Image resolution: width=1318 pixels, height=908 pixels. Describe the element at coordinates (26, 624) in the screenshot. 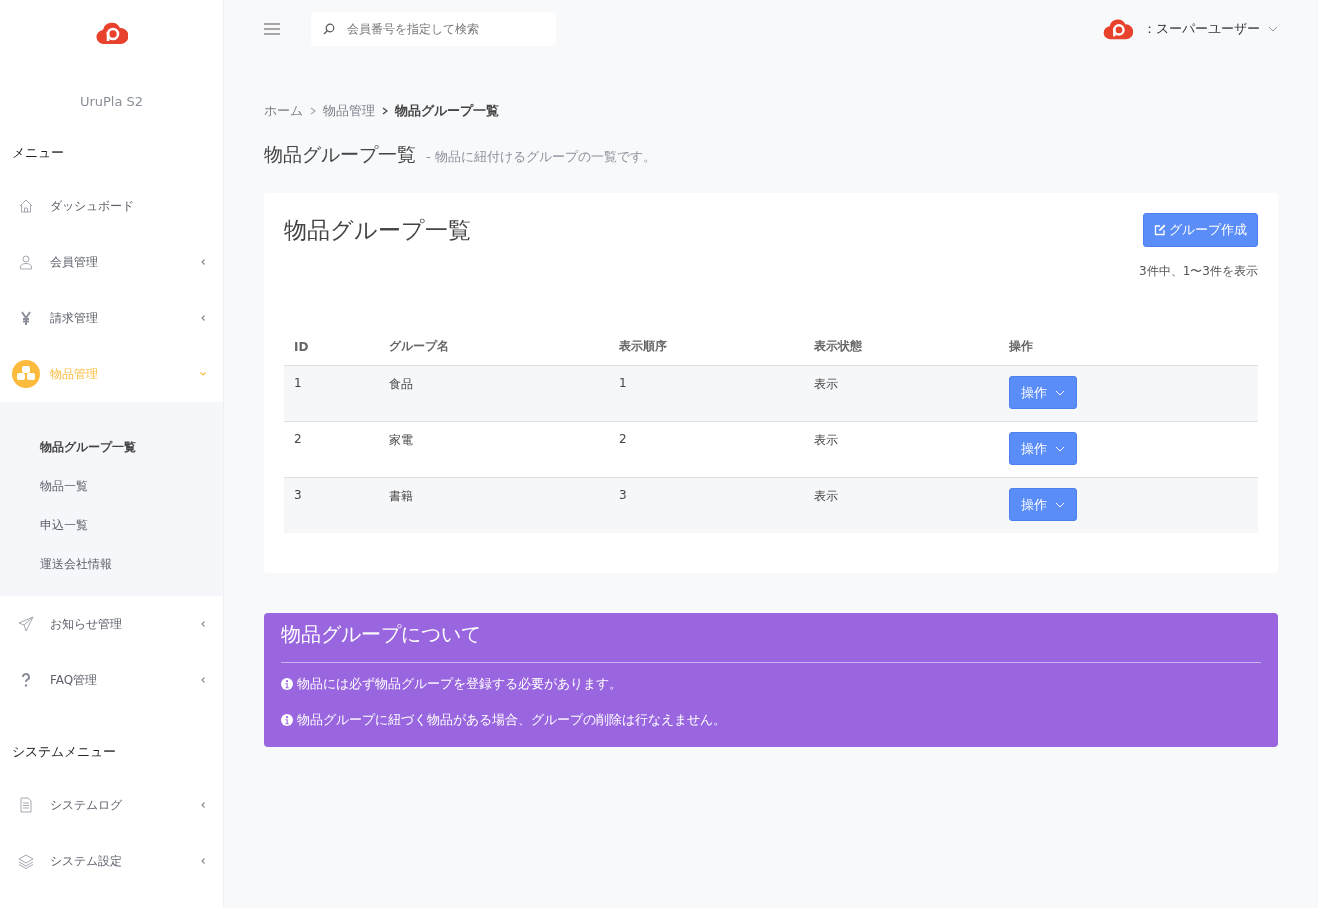

I see `paper-plane-icon` at that location.